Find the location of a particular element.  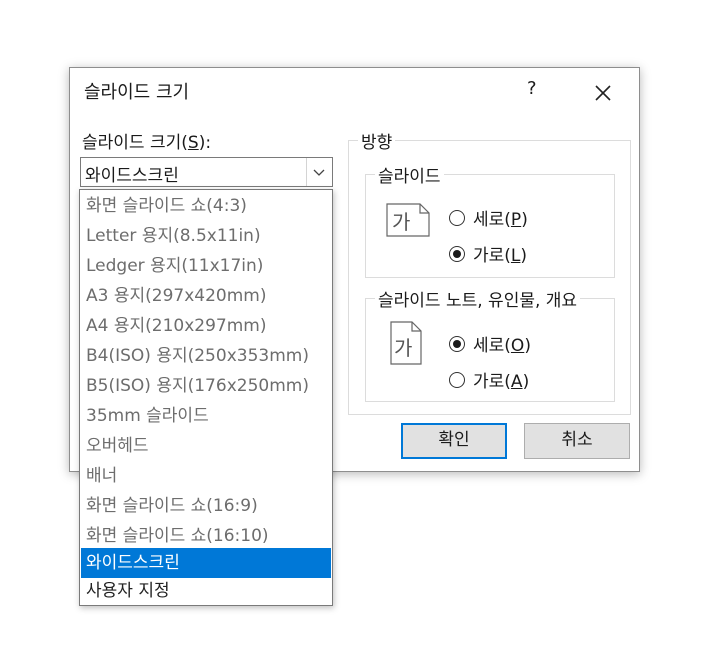

dropdown-option: 사용자 지정 is located at coordinates (206, 591).